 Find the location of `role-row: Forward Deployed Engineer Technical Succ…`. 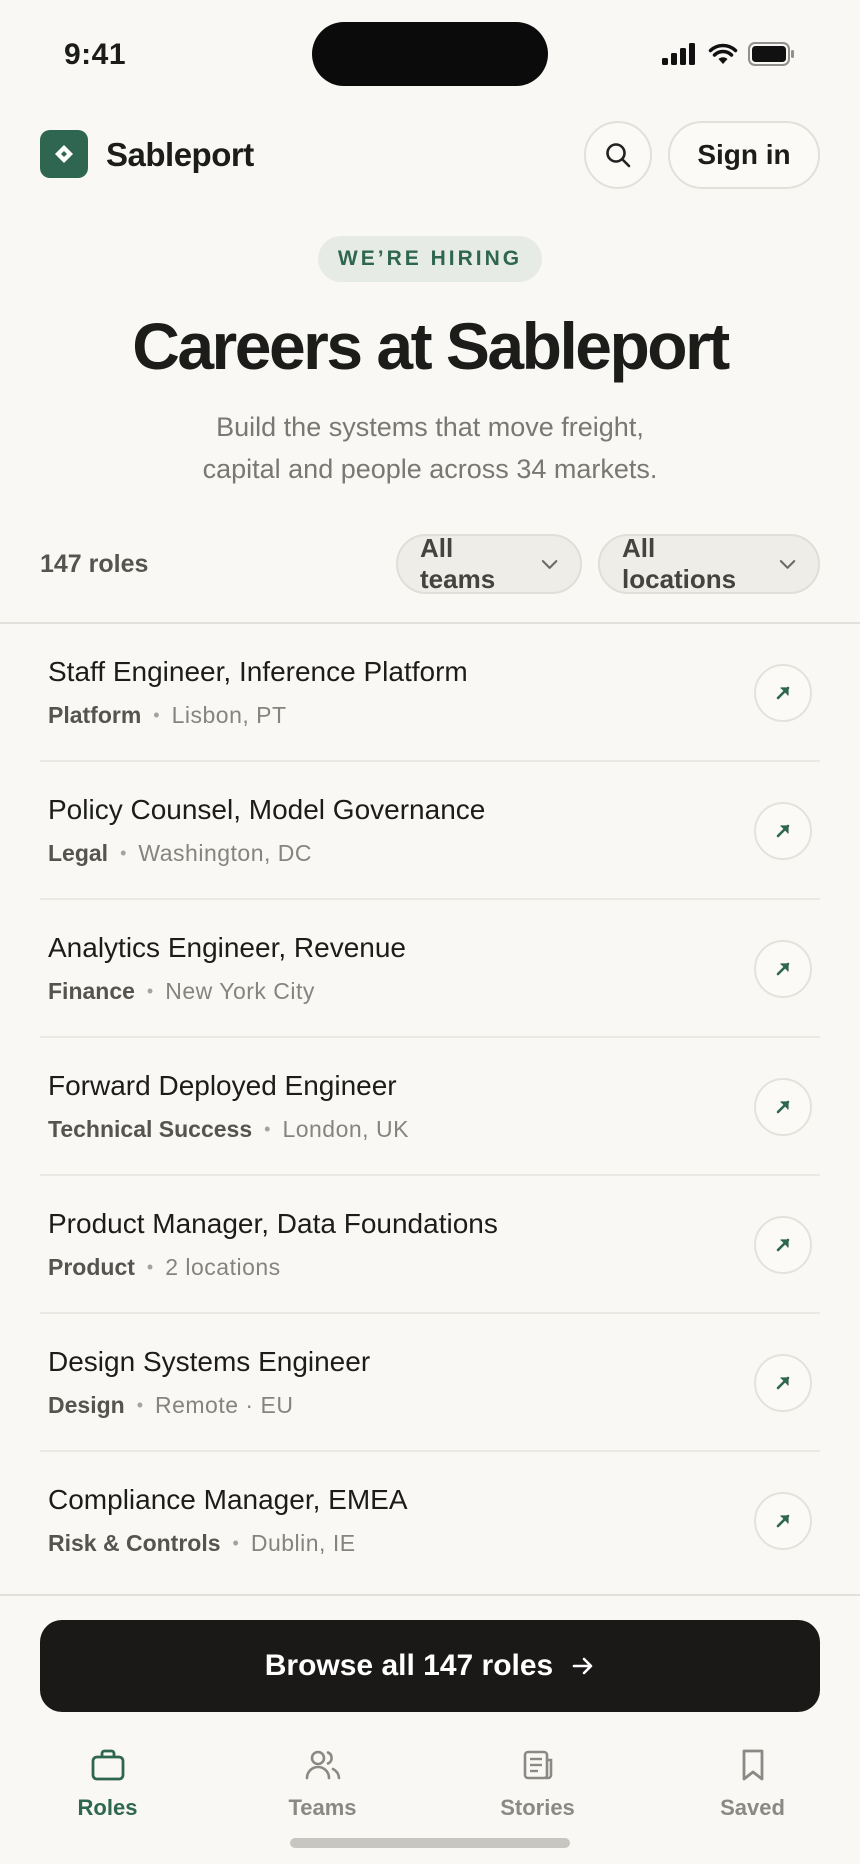

role-row: Forward Deployed Engineer Technical Succ… is located at coordinates (430, 1107).